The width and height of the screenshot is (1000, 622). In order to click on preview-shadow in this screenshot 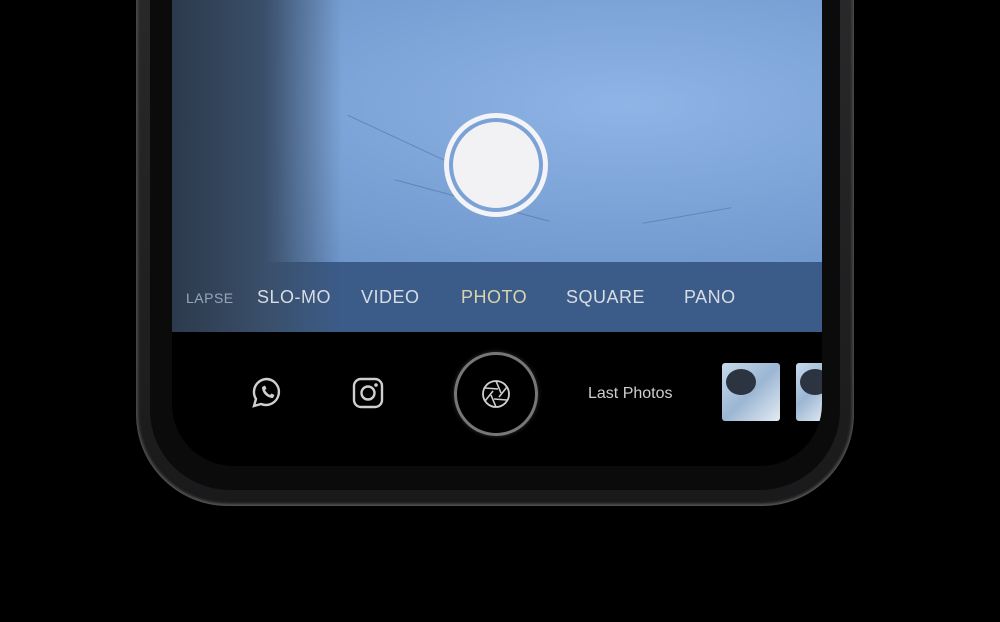, I will do `click(257, 166)`.